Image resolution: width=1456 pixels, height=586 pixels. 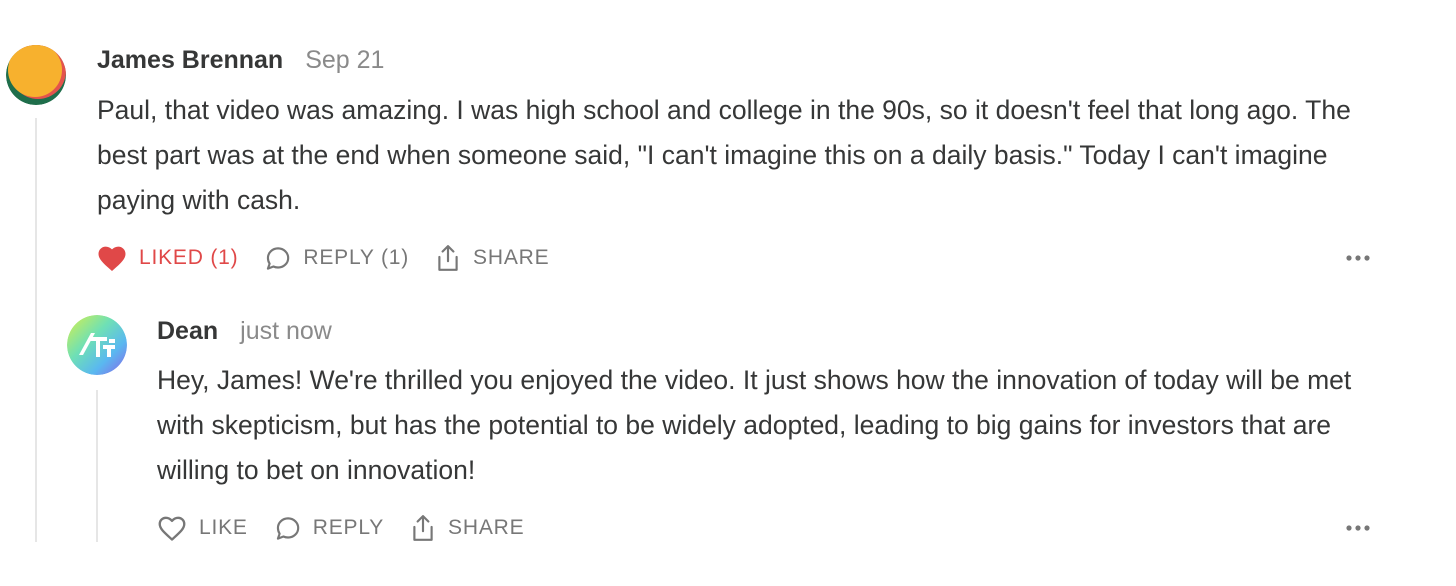 What do you see at coordinates (189, 257) in the screenshot?
I see `like-label: LIKED (1)` at bounding box center [189, 257].